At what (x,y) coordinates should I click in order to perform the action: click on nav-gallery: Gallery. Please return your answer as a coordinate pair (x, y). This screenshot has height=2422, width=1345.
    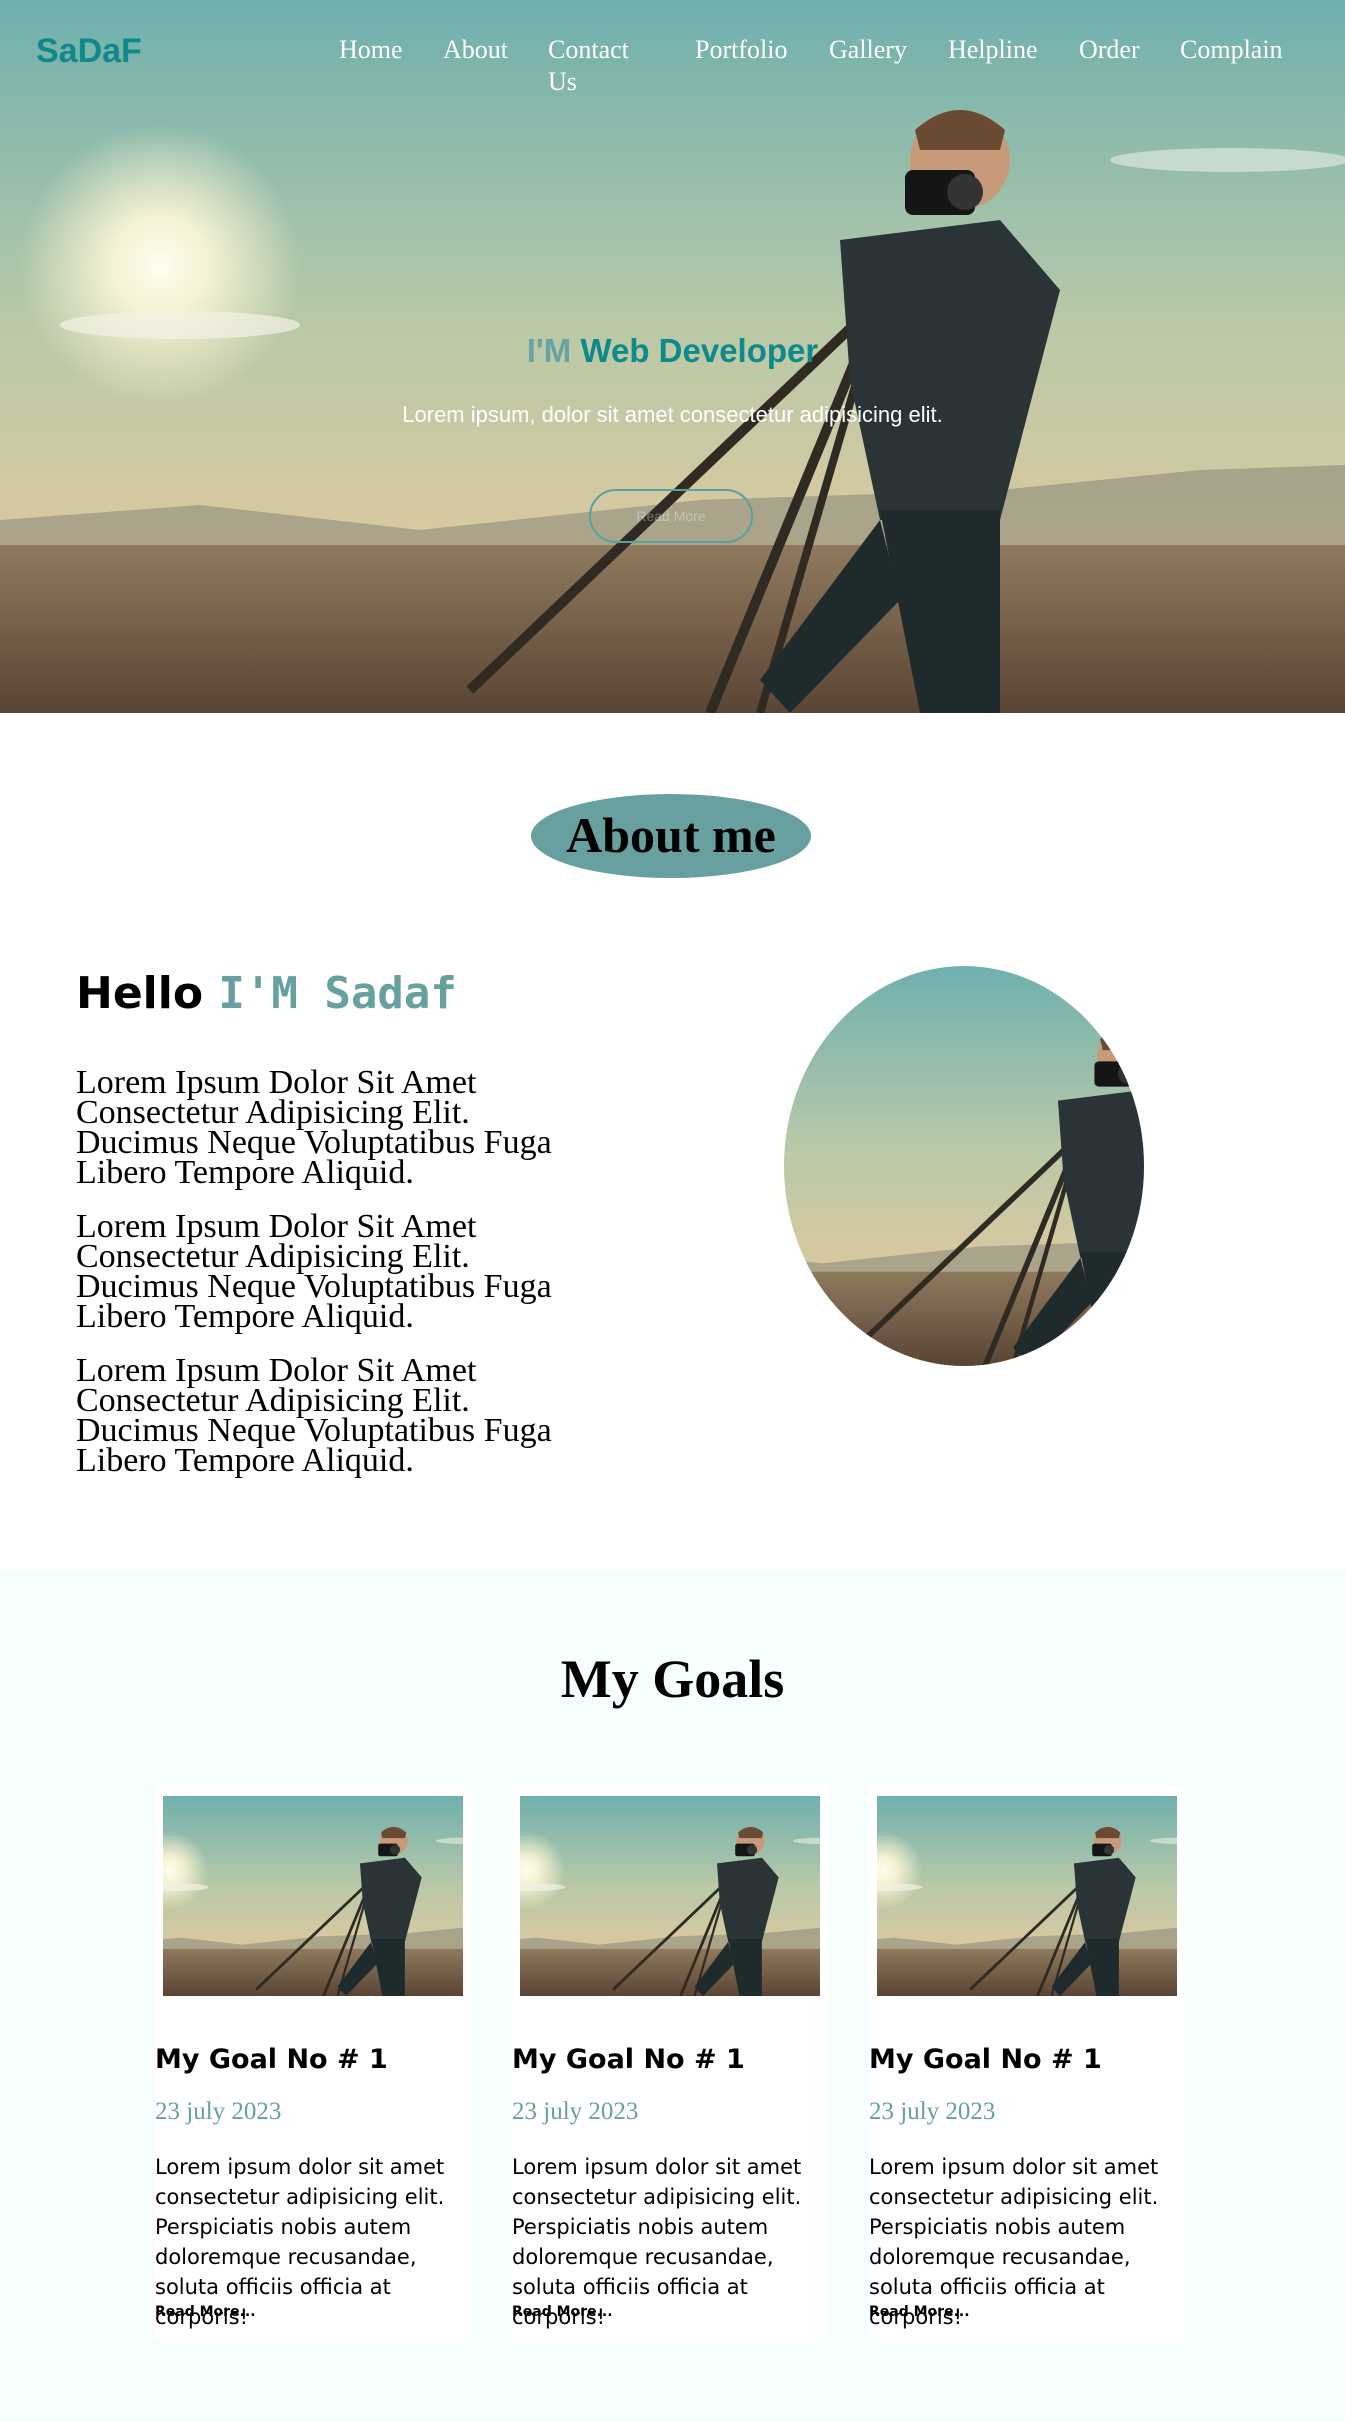
    Looking at the image, I should click on (868, 50).